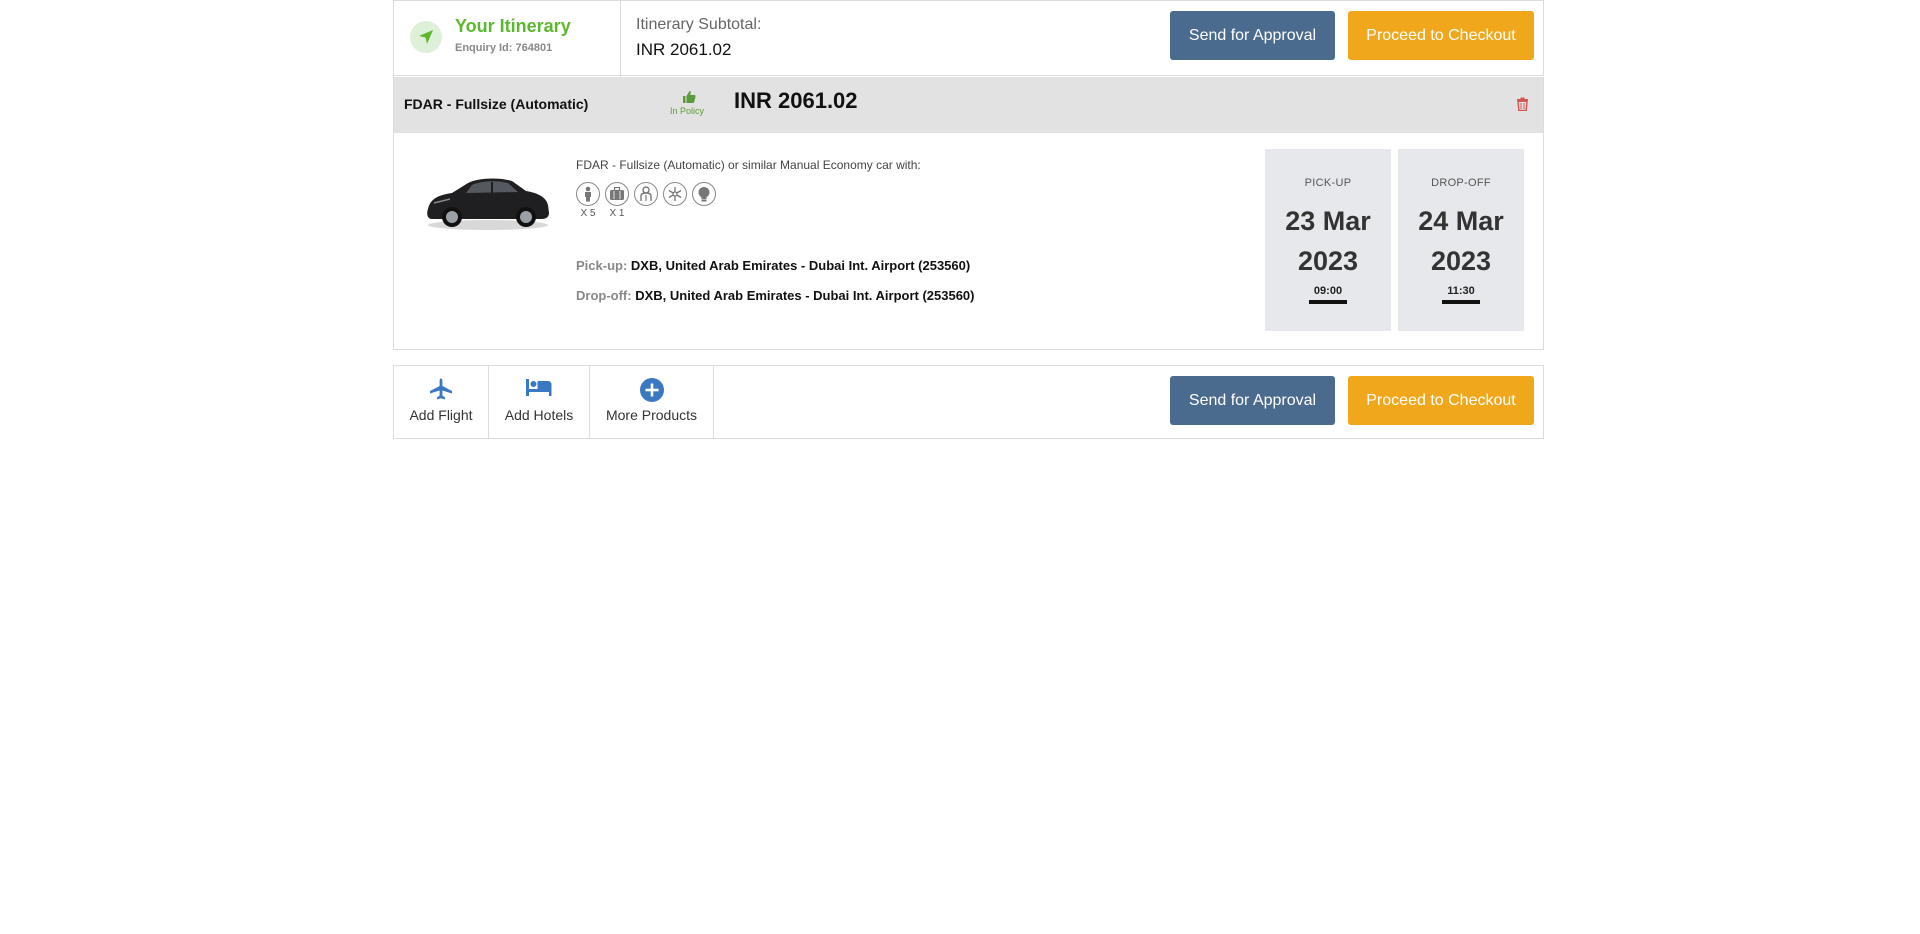  I want to click on product-name: FDAR - Fullsize (Automatic), so click(496, 104).